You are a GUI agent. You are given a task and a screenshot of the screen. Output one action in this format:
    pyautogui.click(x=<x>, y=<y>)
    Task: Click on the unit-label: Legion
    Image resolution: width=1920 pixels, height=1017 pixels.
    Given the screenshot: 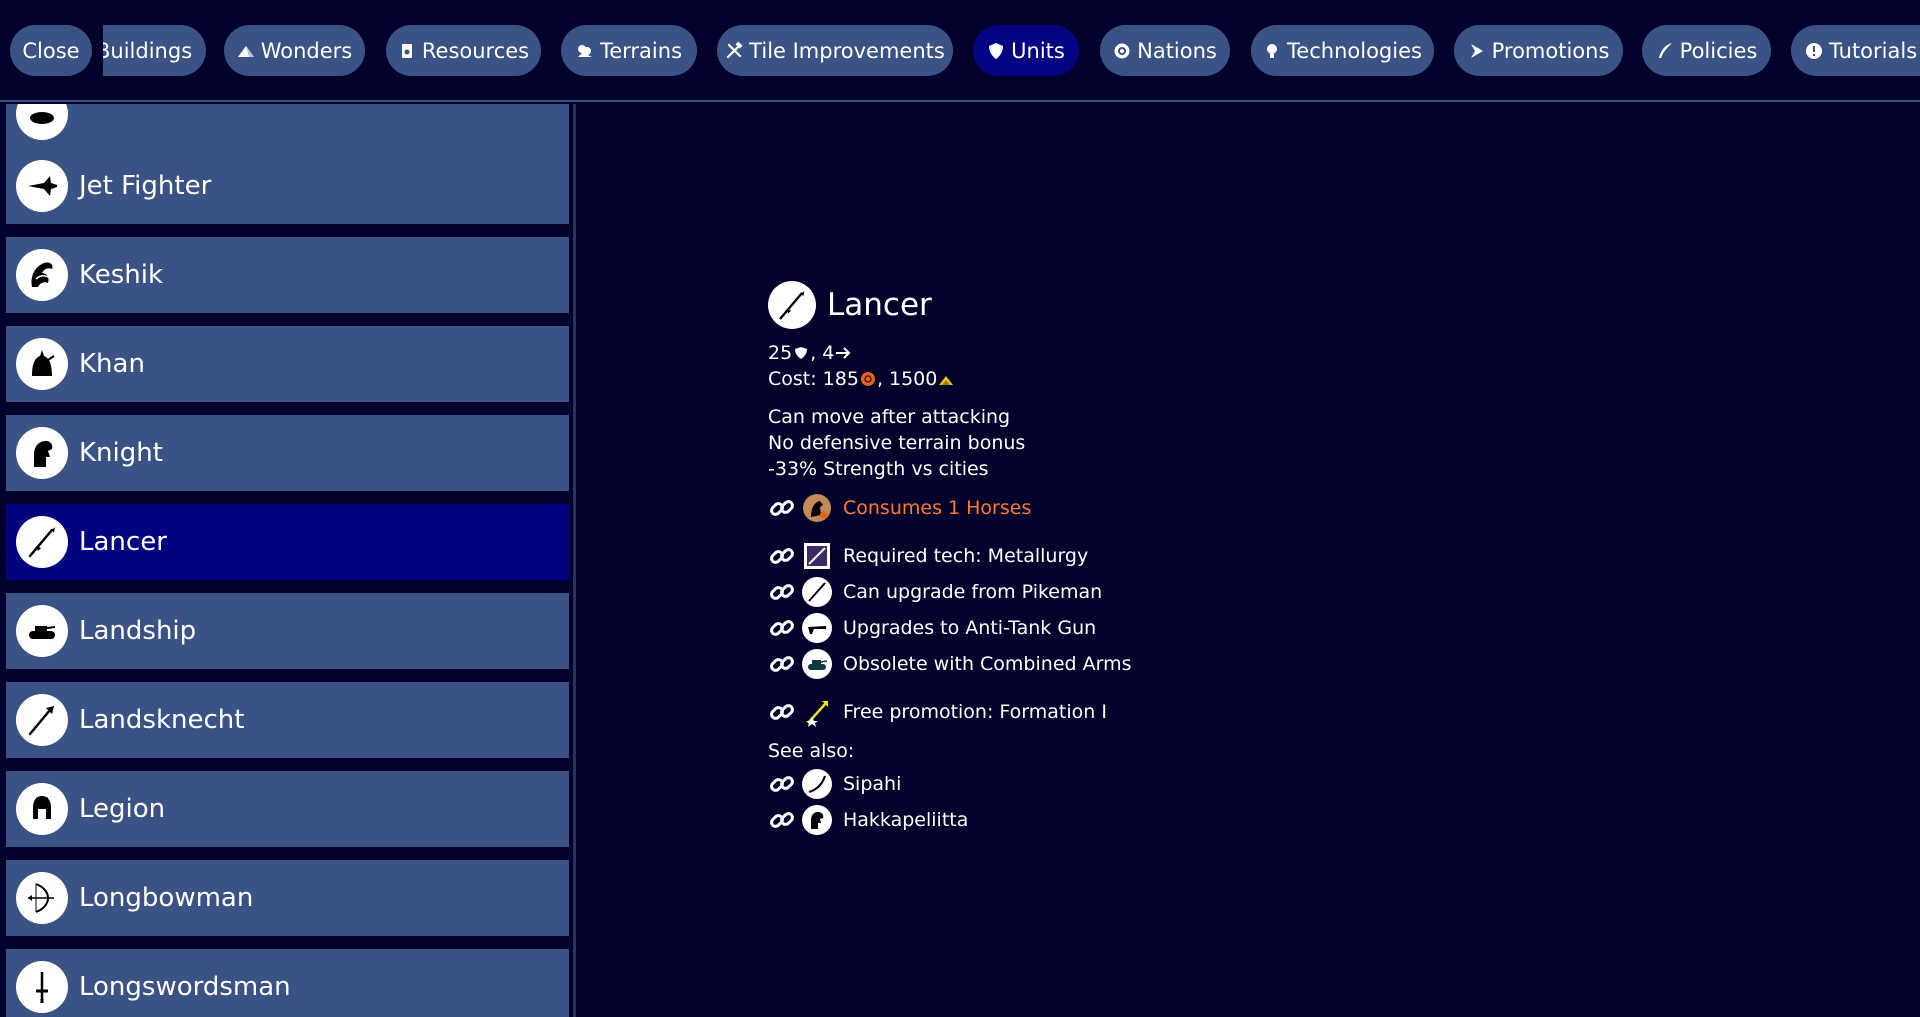 What is the action you would take?
    pyautogui.click(x=122, y=809)
    